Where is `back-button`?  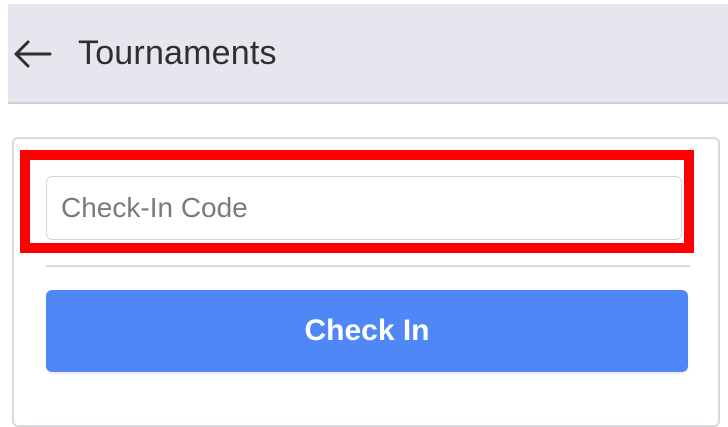
back-button is located at coordinates (32, 54).